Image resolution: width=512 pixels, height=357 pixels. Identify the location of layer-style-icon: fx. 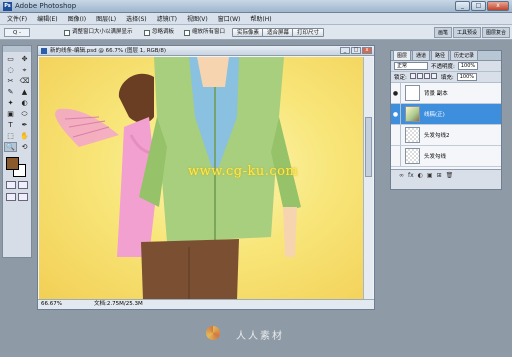
(411, 175).